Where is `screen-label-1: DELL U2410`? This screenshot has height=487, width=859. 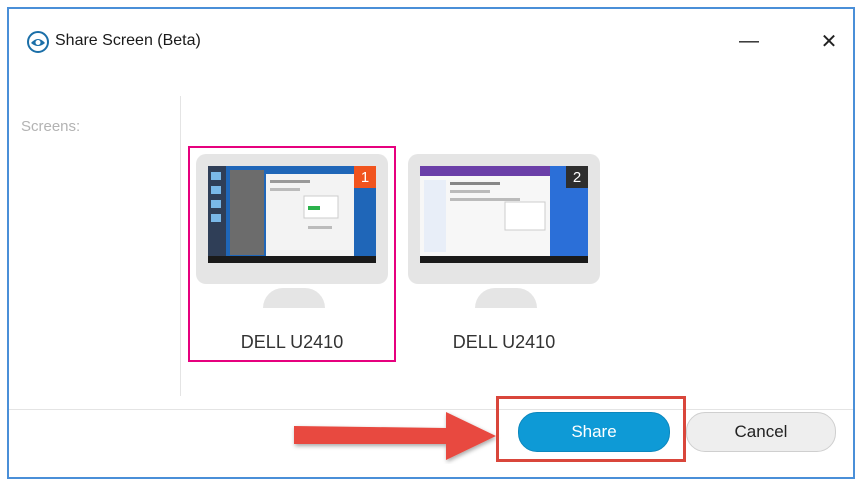 screen-label-1: DELL U2410 is located at coordinates (292, 342).